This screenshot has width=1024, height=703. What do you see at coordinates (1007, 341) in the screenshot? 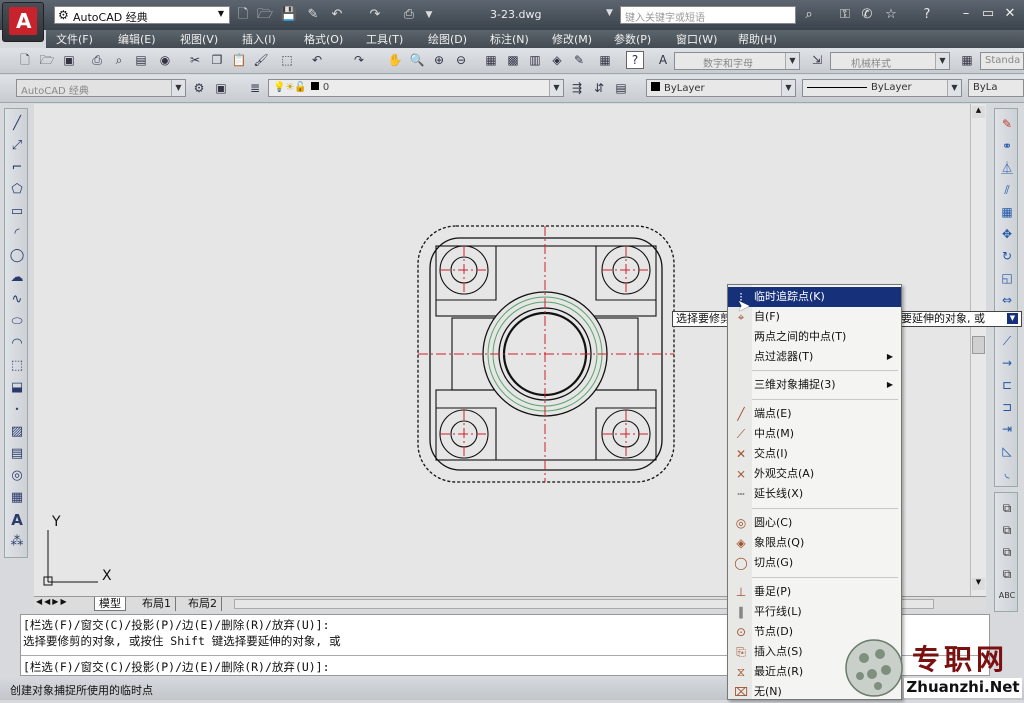
I see `trim-icon: ⟋` at bounding box center [1007, 341].